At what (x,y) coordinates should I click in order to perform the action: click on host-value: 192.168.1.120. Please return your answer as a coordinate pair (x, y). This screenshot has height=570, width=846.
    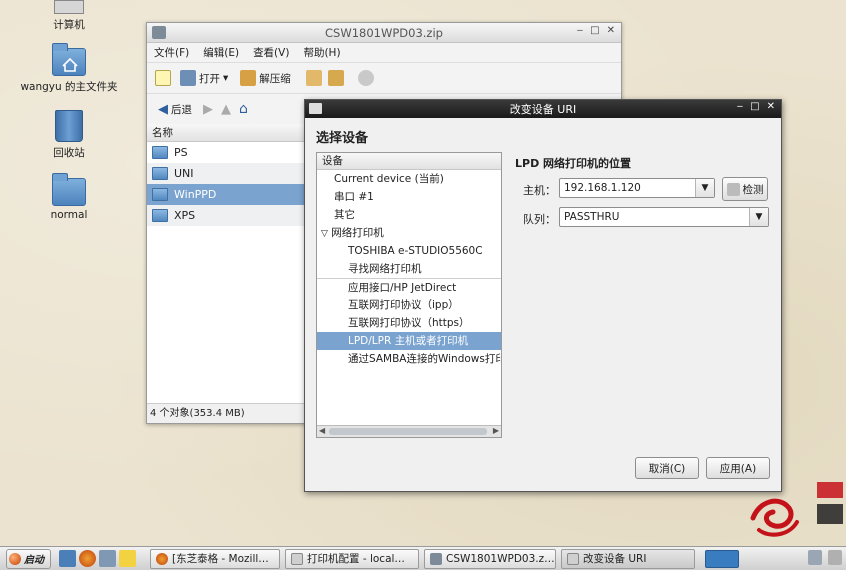
    Looking at the image, I should click on (602, 188).